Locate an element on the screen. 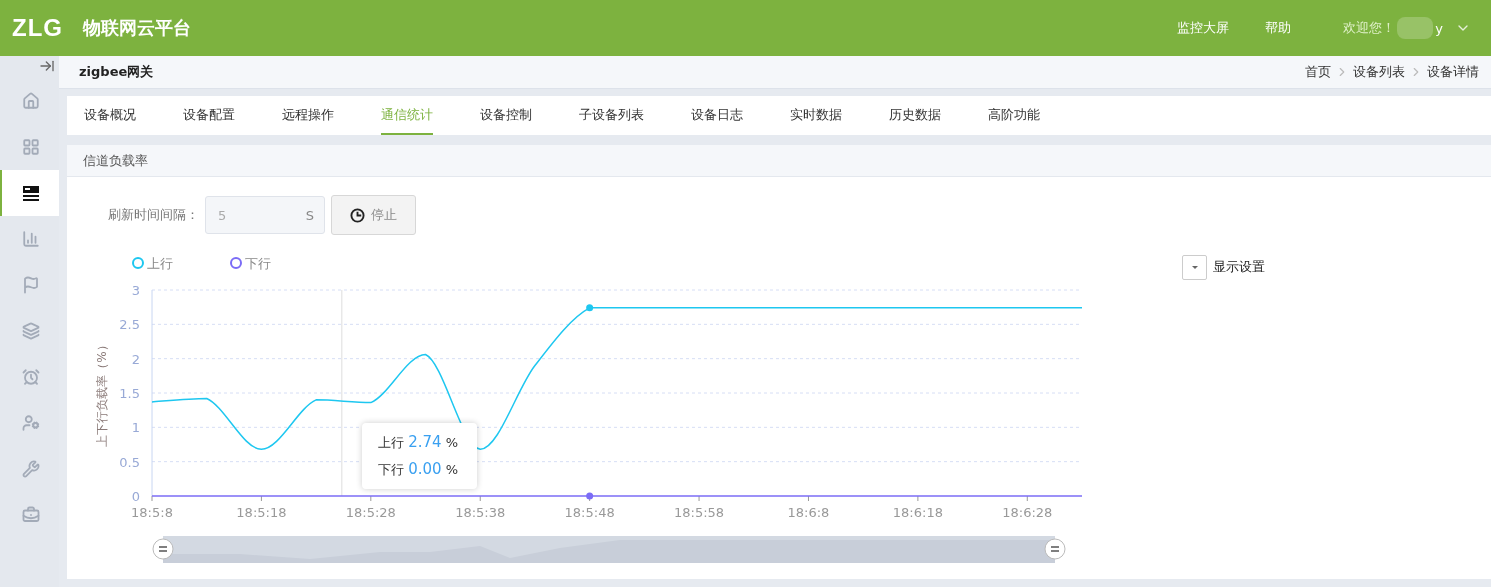  caret-icon is located at coordinates (1194, 267).